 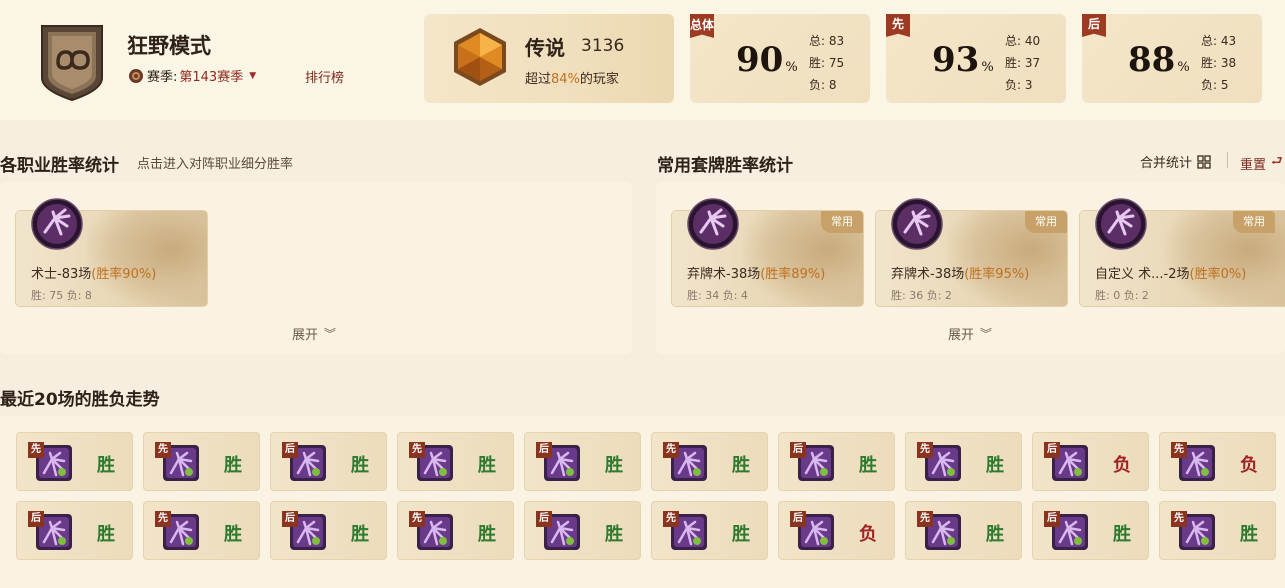 What do you see at coordinates (1022, 63) in the screenshot?
I see `stat-breakdown: 总: 40 胜: 37 负: 3` at bounding box center [1022, 63].